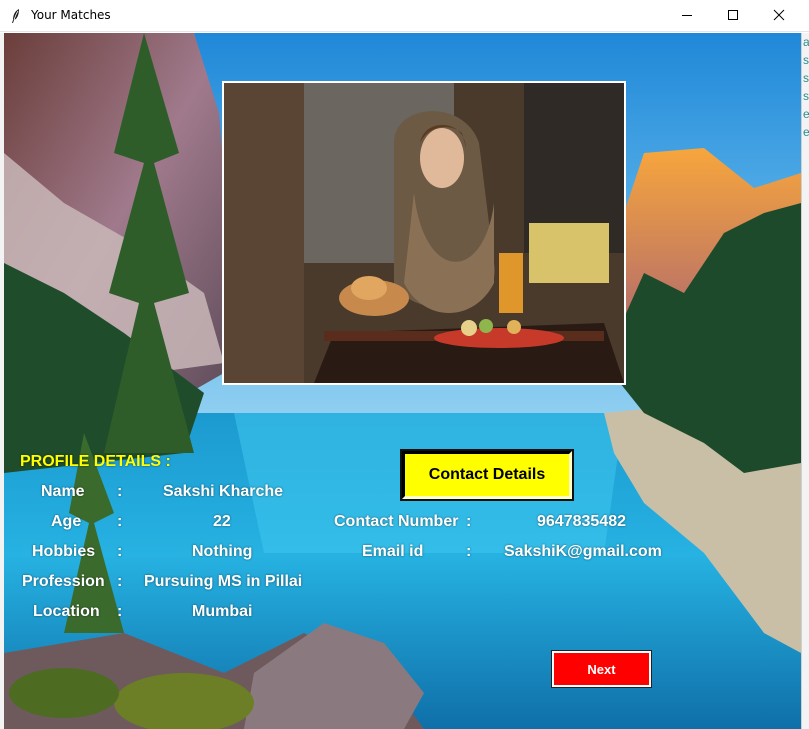 This screenshot has height=729, width=809. I want to click on location-label: Location, so click(66, 611).